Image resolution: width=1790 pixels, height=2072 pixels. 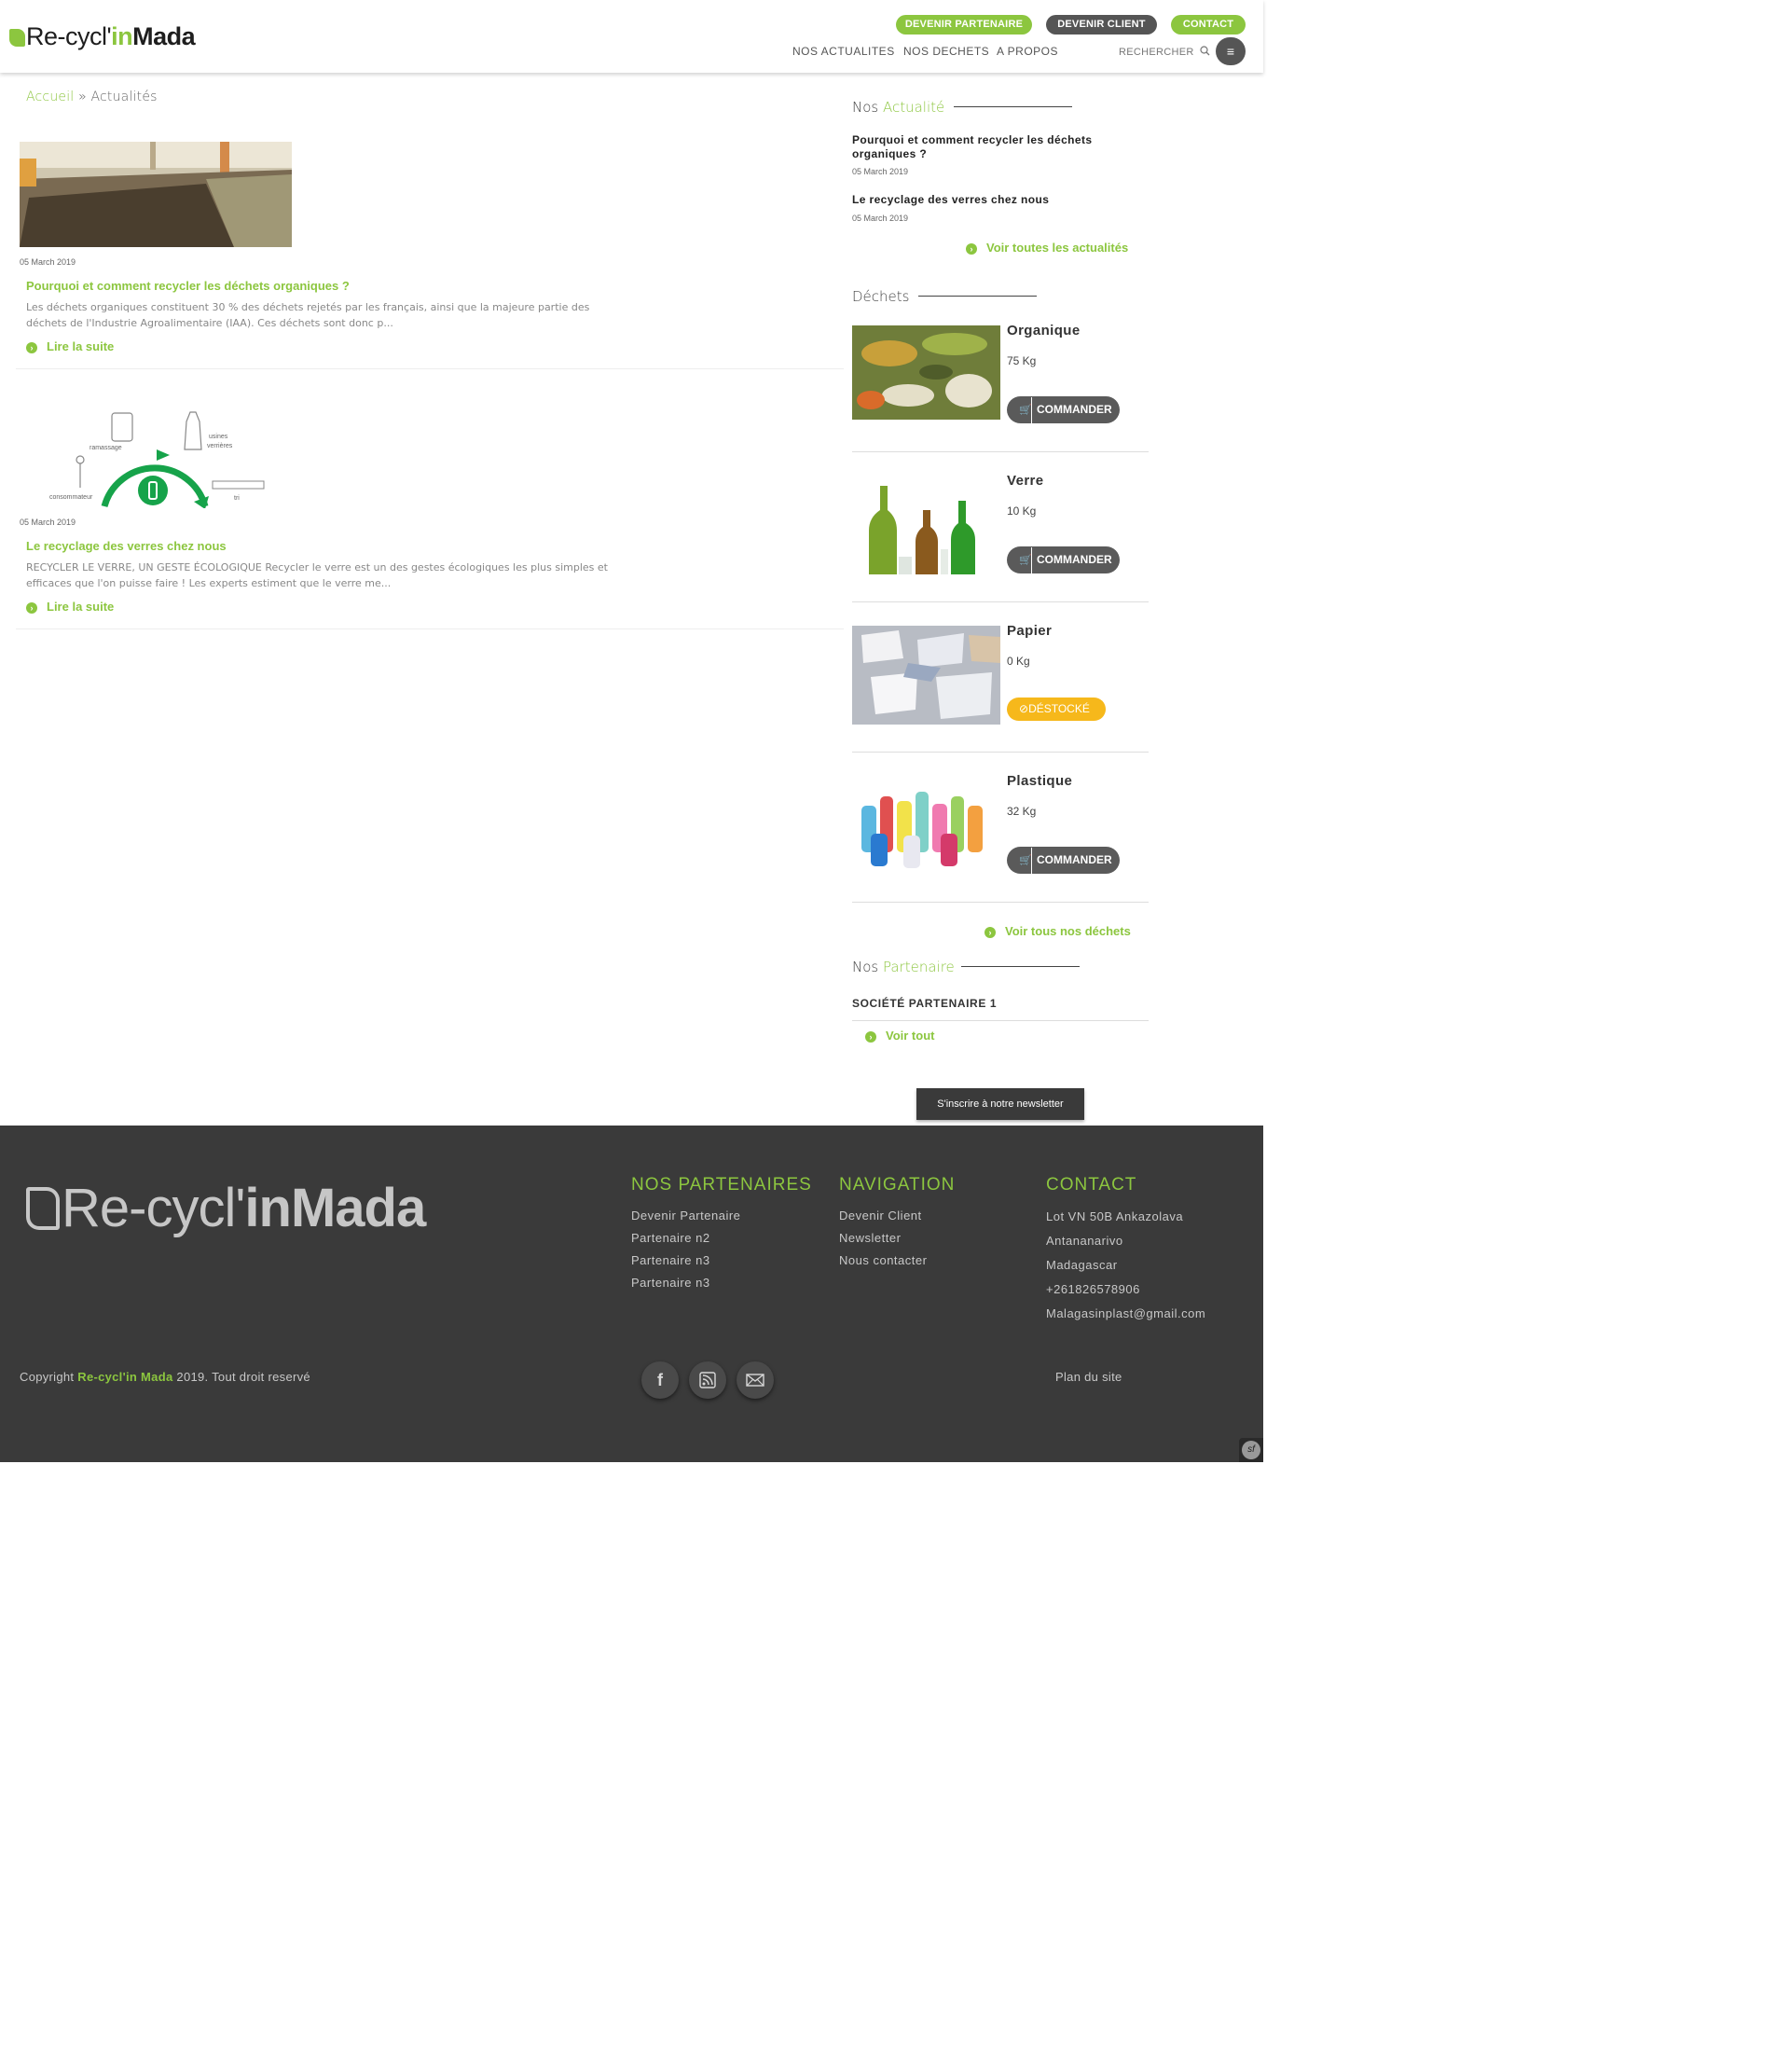 What do you see at coordinates (883, 1260) in the screenshot?
I see `footer-link: Nous contacter` at bounding box center [883, 1260].